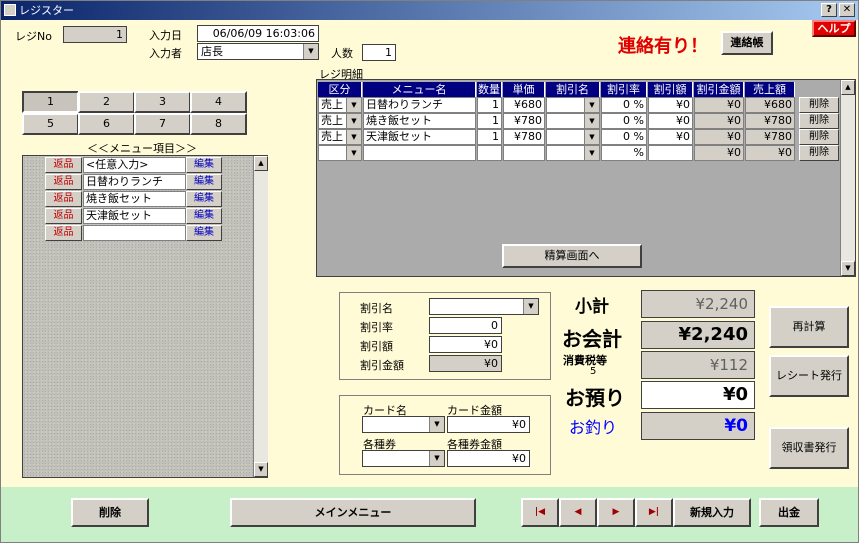 The image size is (859, 543). What do you see at coordinates (698, 395) in the screenshot?
I see `deposit-field: ¥0` at bounding box center [698, 395].